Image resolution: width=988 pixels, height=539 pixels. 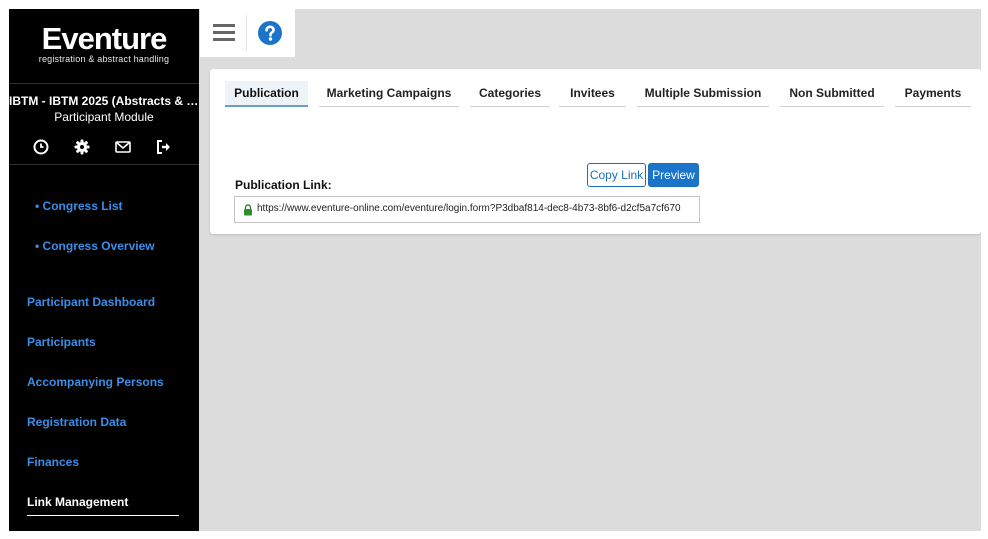 I want to click on hamburger-icon, so click(x=224, y=33).